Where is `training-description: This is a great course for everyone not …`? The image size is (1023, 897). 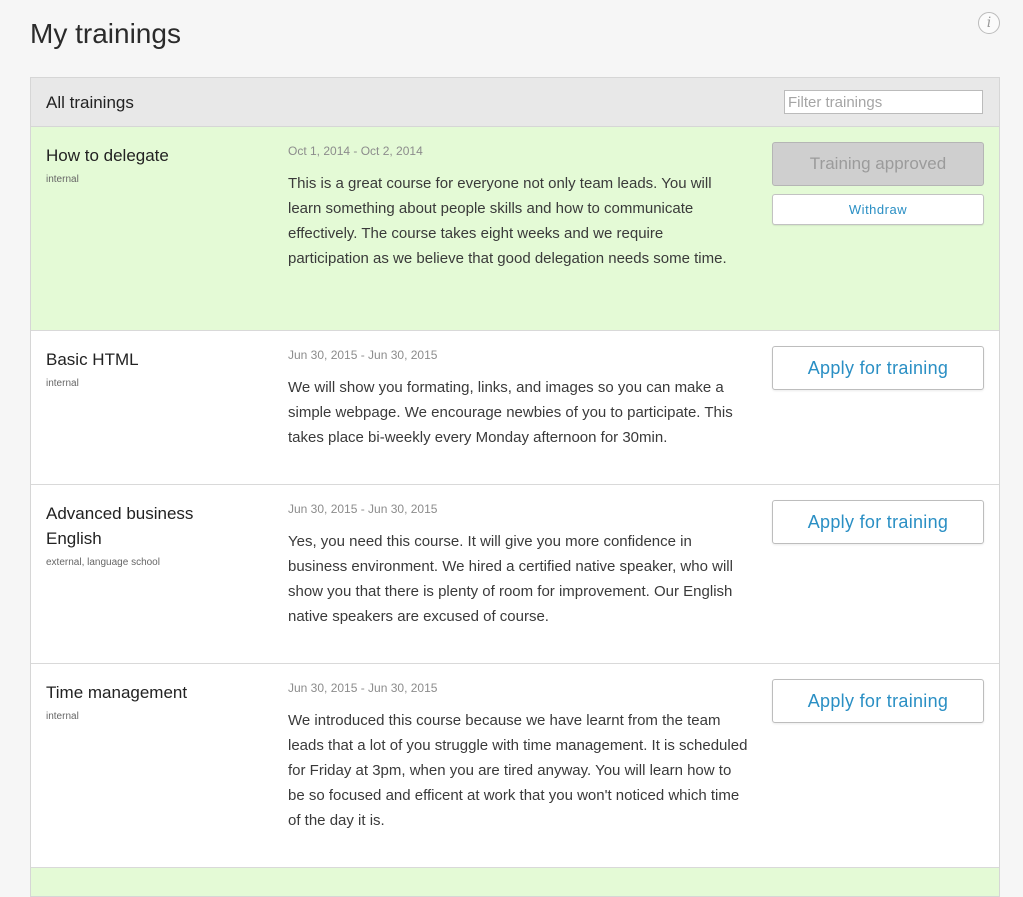
training-description: This is a great course for everyone not … is located at coordinates (507, 221).